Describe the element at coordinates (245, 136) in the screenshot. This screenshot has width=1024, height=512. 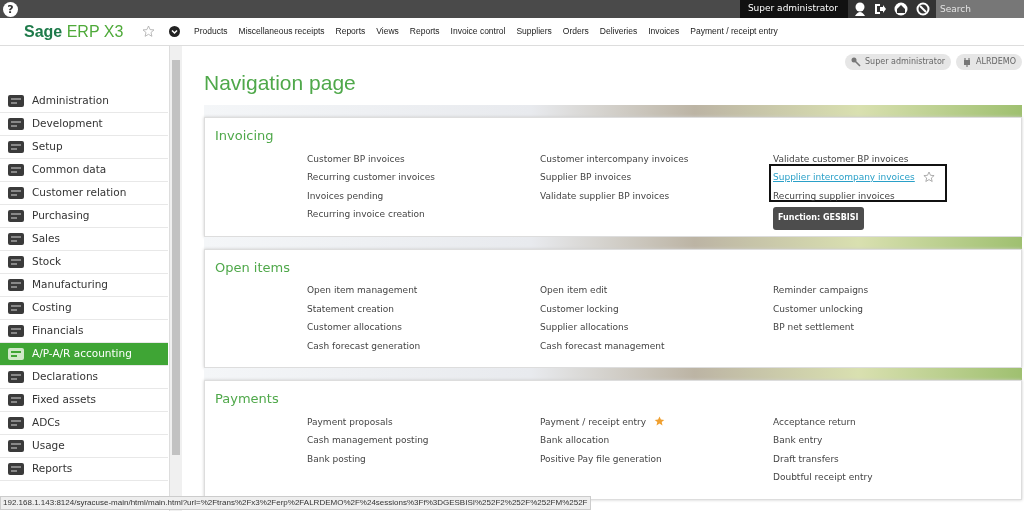
I see `section-title: Invoicing` at that location.